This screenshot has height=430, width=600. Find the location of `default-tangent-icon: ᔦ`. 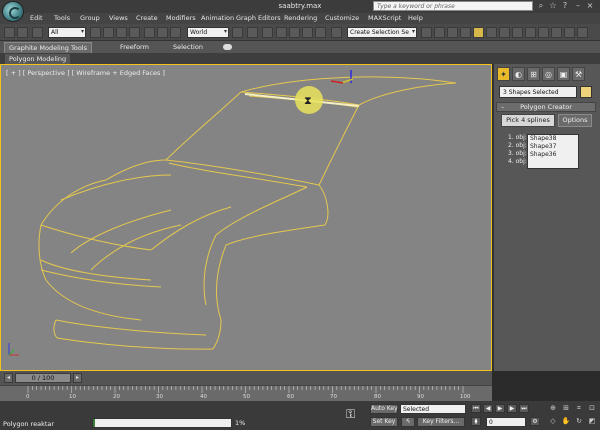

default-tangent-icon: ᔦ is located at coordinates (408, 422).